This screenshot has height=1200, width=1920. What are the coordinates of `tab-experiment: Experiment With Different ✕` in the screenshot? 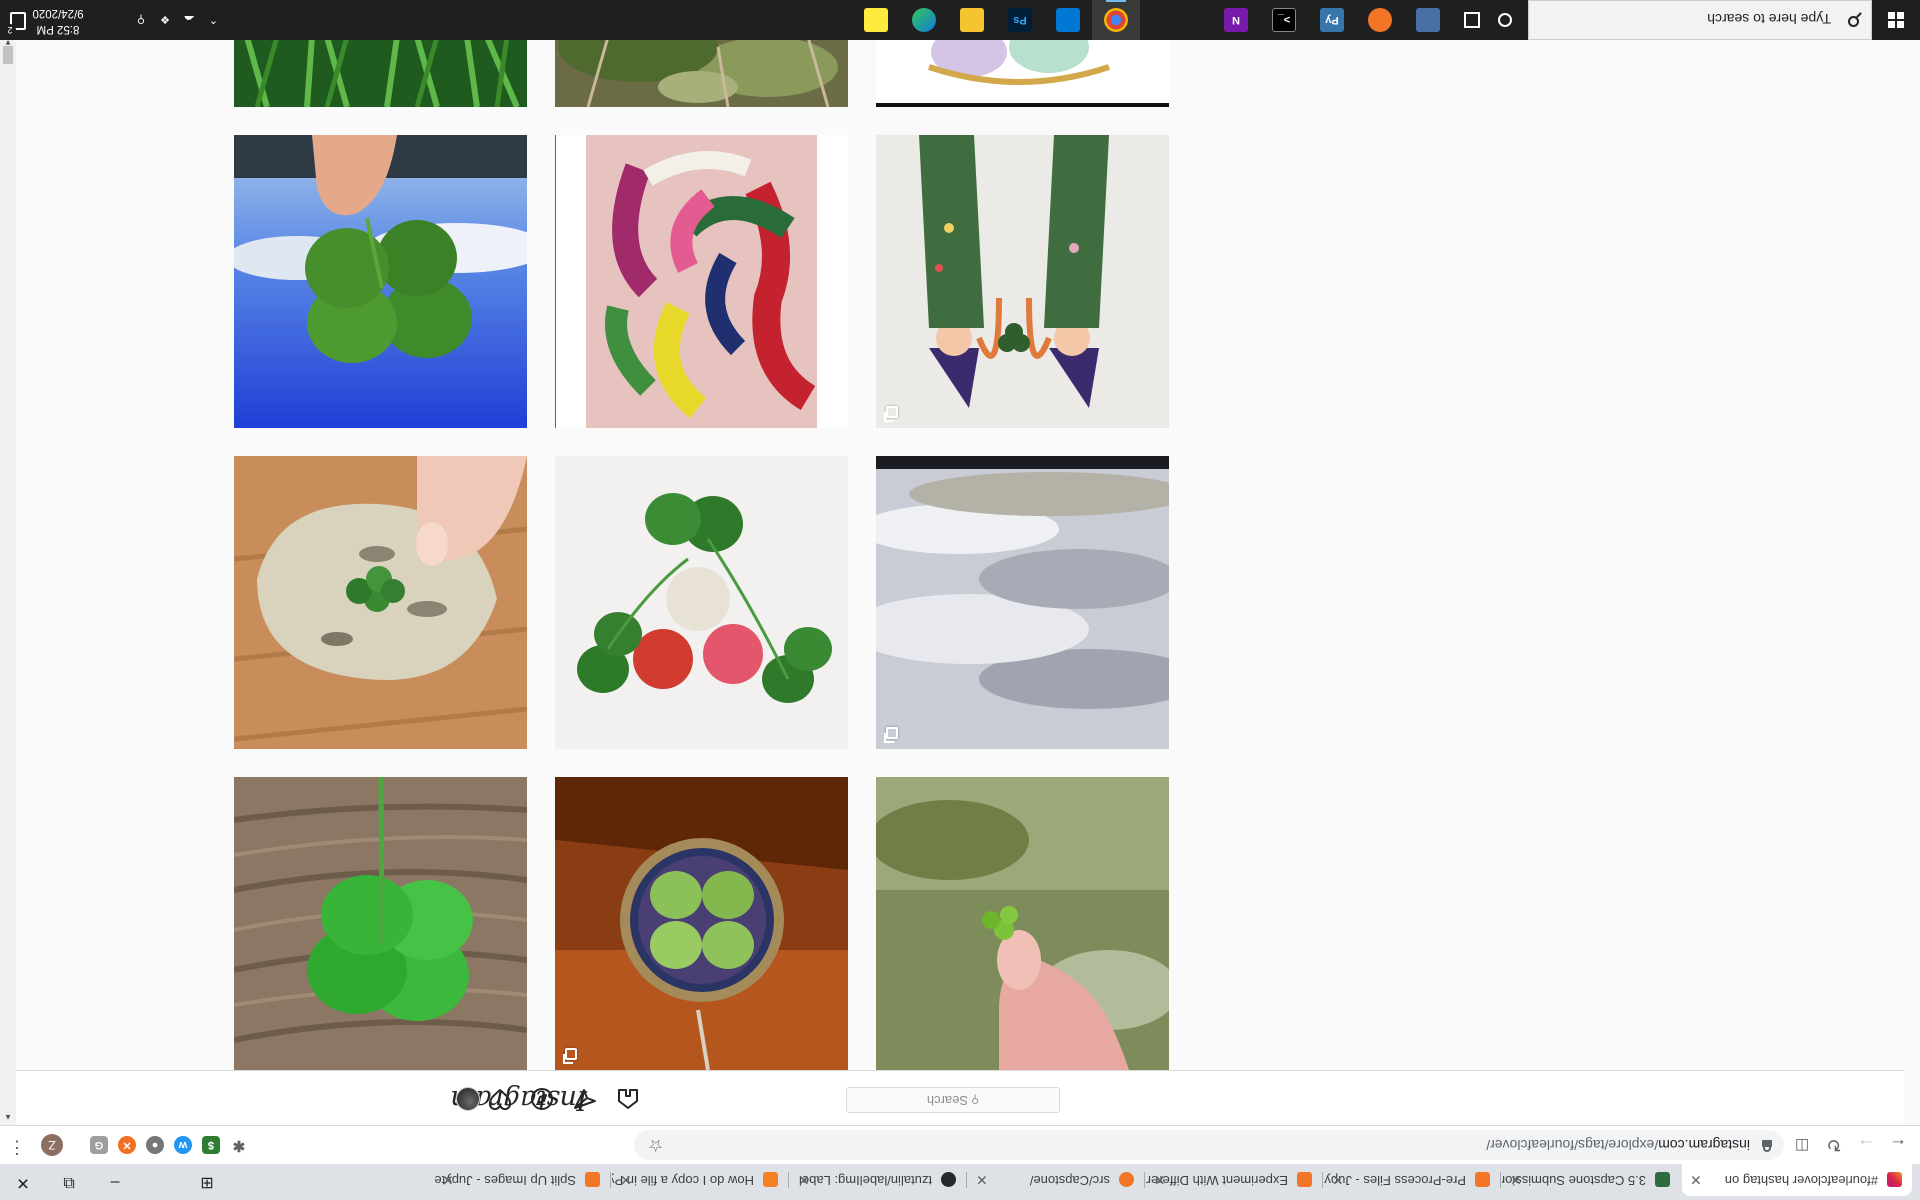 It's located at (1234, 1180).